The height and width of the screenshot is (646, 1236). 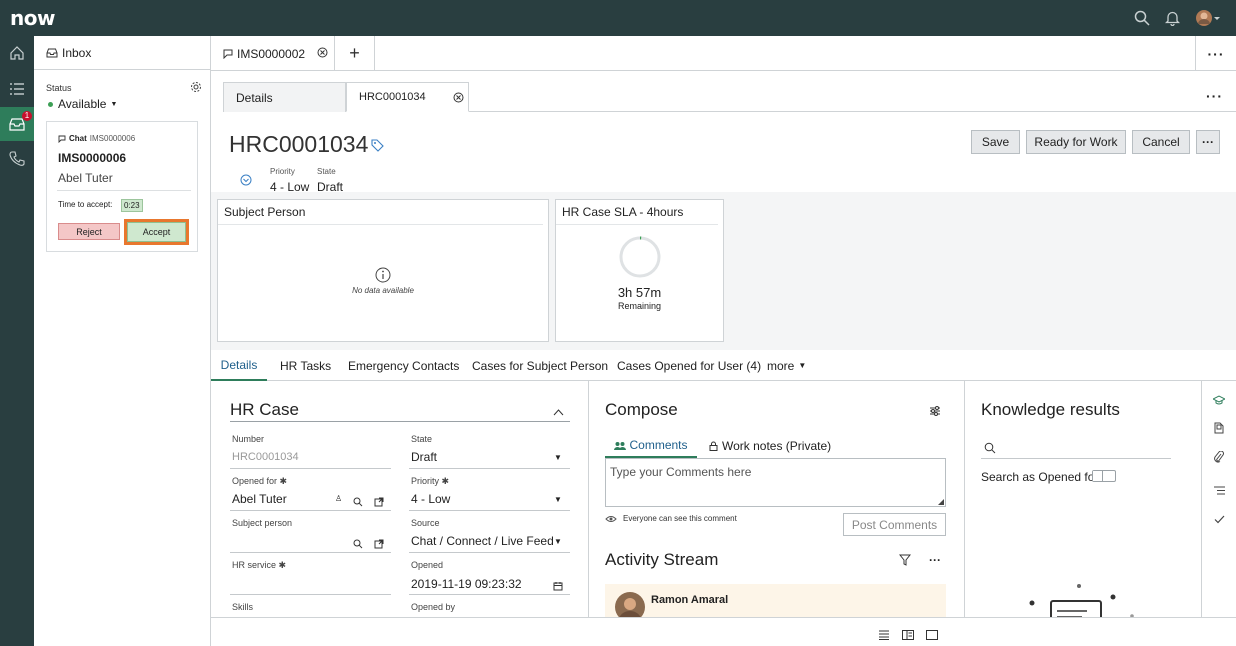 What do you see at coordinates (620, 445) in the screenshot?
I see `people-icon` at bounding box center [620, 445].